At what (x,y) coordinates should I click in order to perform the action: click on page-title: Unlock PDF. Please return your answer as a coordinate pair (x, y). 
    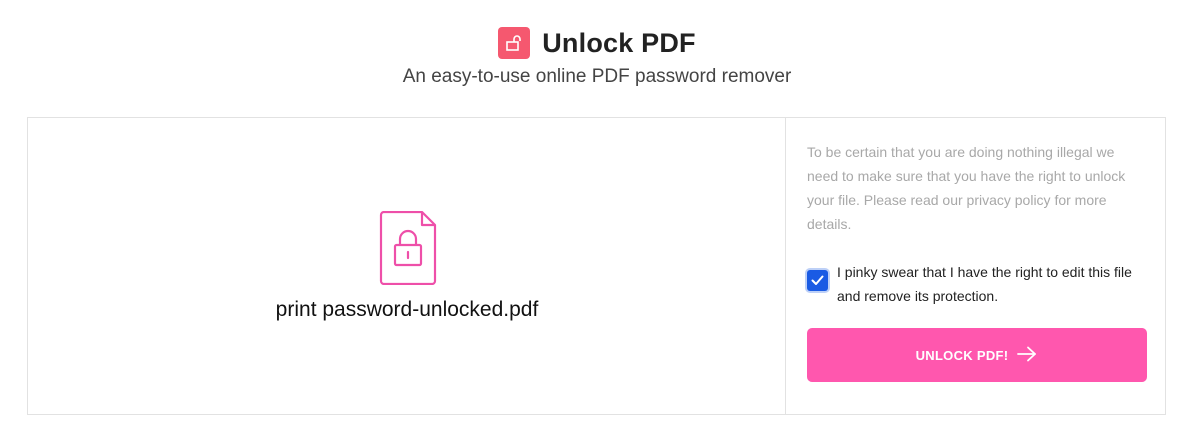
    Looking at the image, I should click on (619, 42).